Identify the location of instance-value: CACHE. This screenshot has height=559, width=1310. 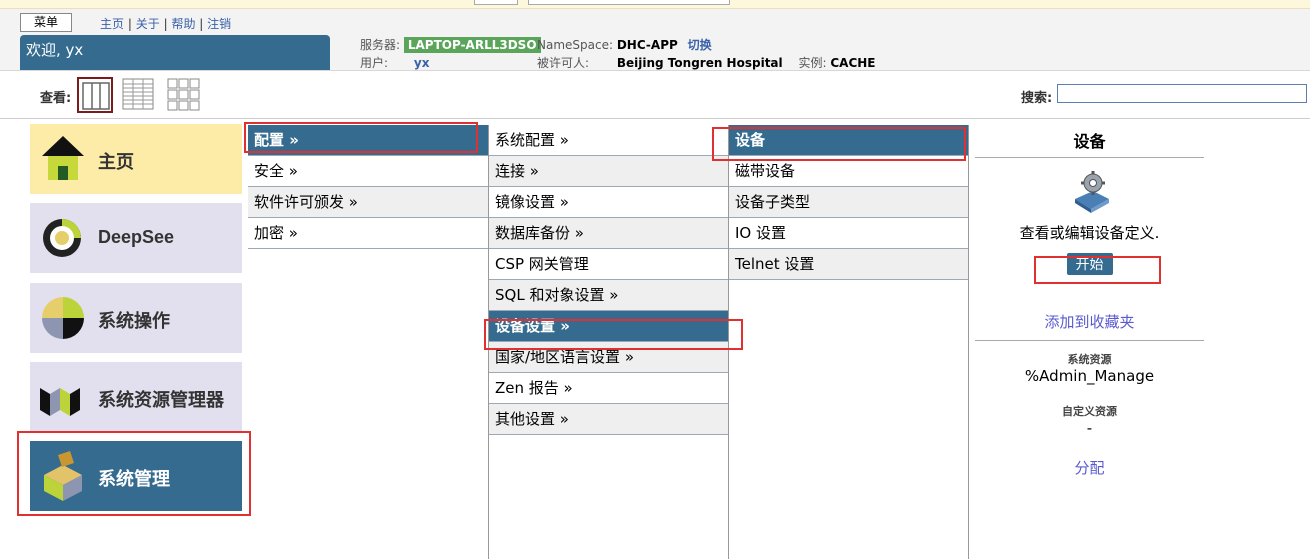
(853, 63).